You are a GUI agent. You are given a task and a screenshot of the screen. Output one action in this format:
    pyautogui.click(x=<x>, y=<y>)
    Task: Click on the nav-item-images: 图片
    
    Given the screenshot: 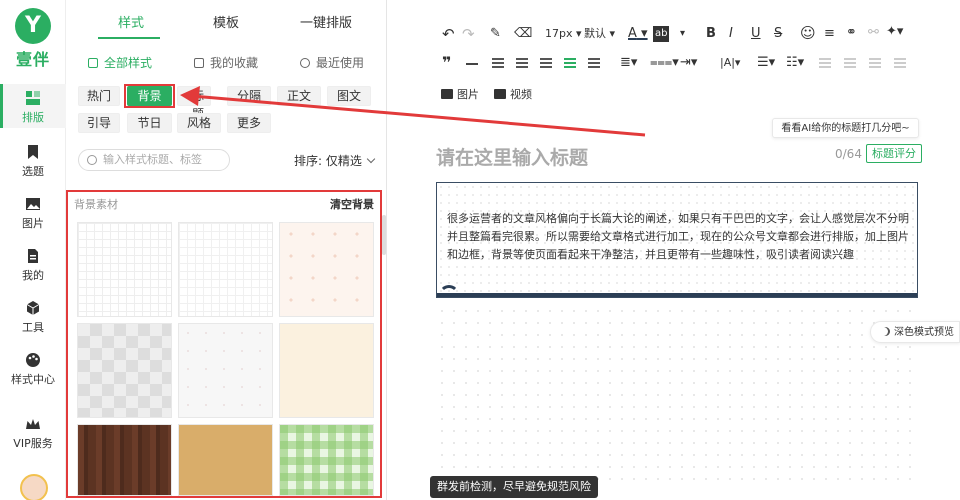 What is the action you would take?
    pyautogui.click(x=33, y=212)
    